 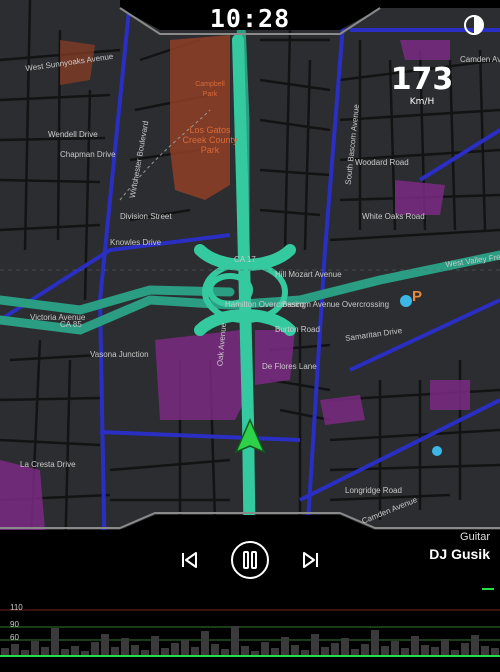 I want to click on street-label: Wendell Drive, so click(x=73, y=134).